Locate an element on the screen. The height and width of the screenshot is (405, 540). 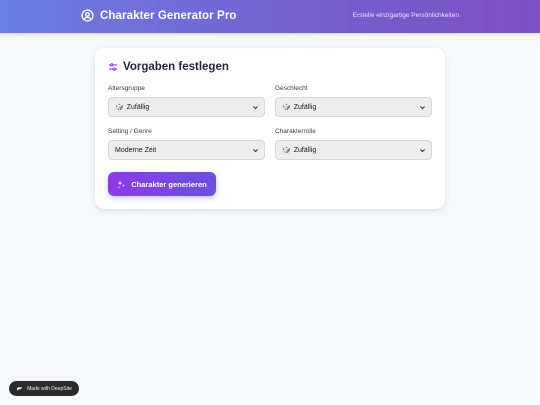
setting-genre-field: Setting / Genre Moderne Zeit is located at coordinates (186, 144).